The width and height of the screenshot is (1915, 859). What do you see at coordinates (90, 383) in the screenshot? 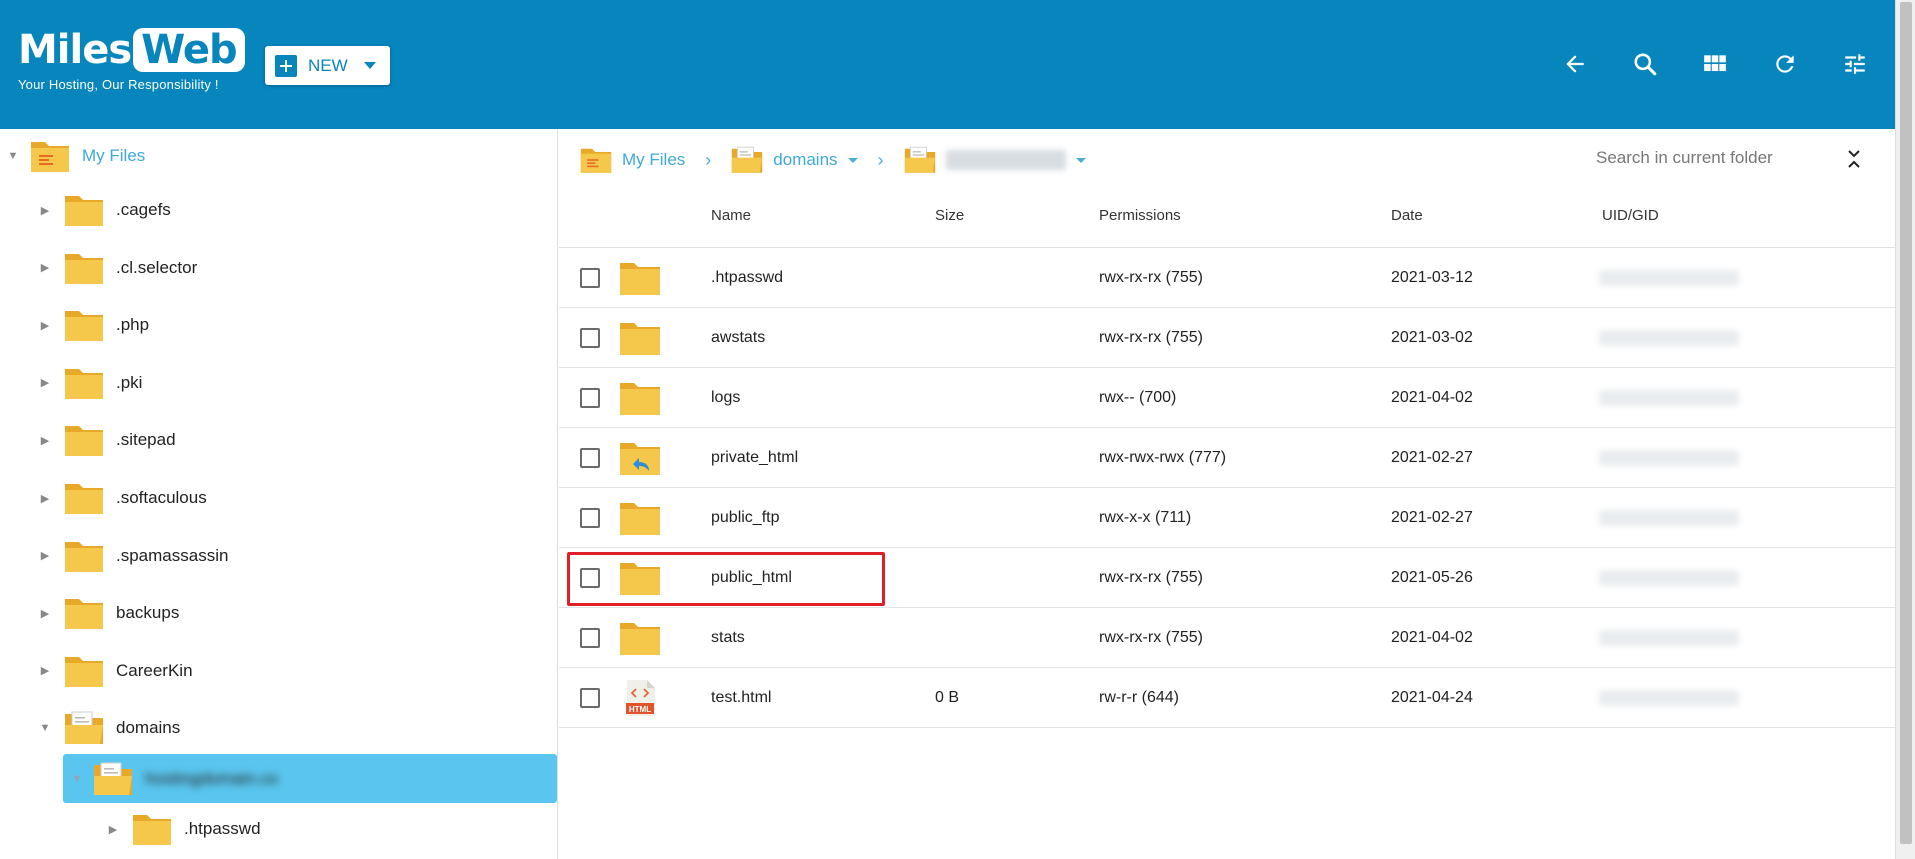
I see `tree-item: ▶ .pki` at bounding box center [90, 383].